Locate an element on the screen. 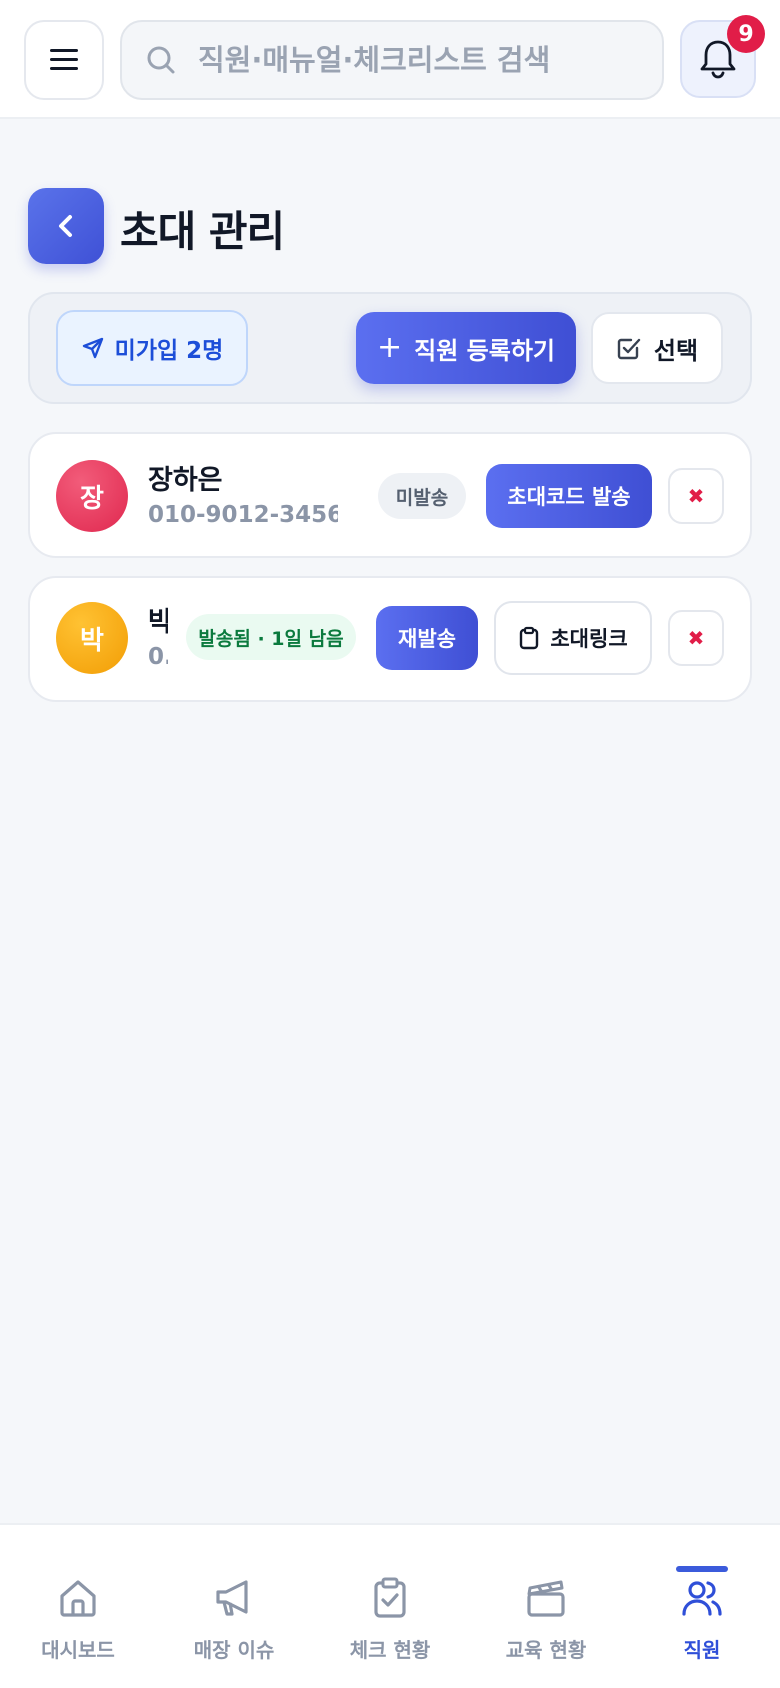  clipboard-check-icon is located at coordinates (390, 1597).